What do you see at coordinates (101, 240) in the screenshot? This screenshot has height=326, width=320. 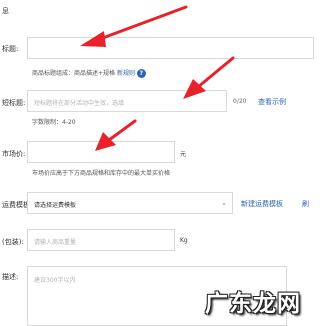 I see `weight-input: 请输入商品重量` at bounding box center [101, 240].